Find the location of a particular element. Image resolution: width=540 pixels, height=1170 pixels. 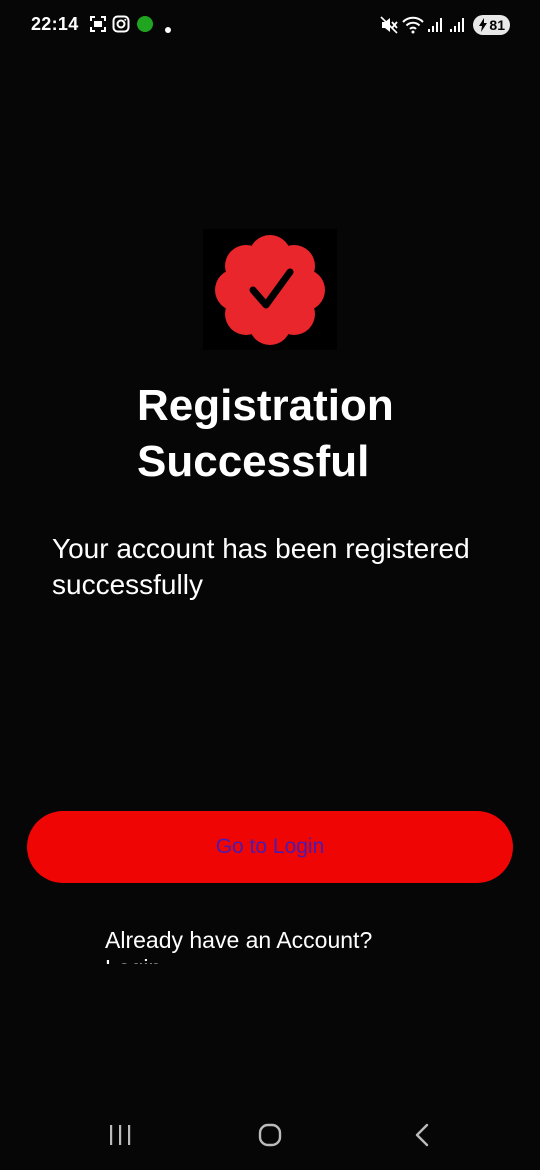

success-badge is located at coordinates (270, 289).